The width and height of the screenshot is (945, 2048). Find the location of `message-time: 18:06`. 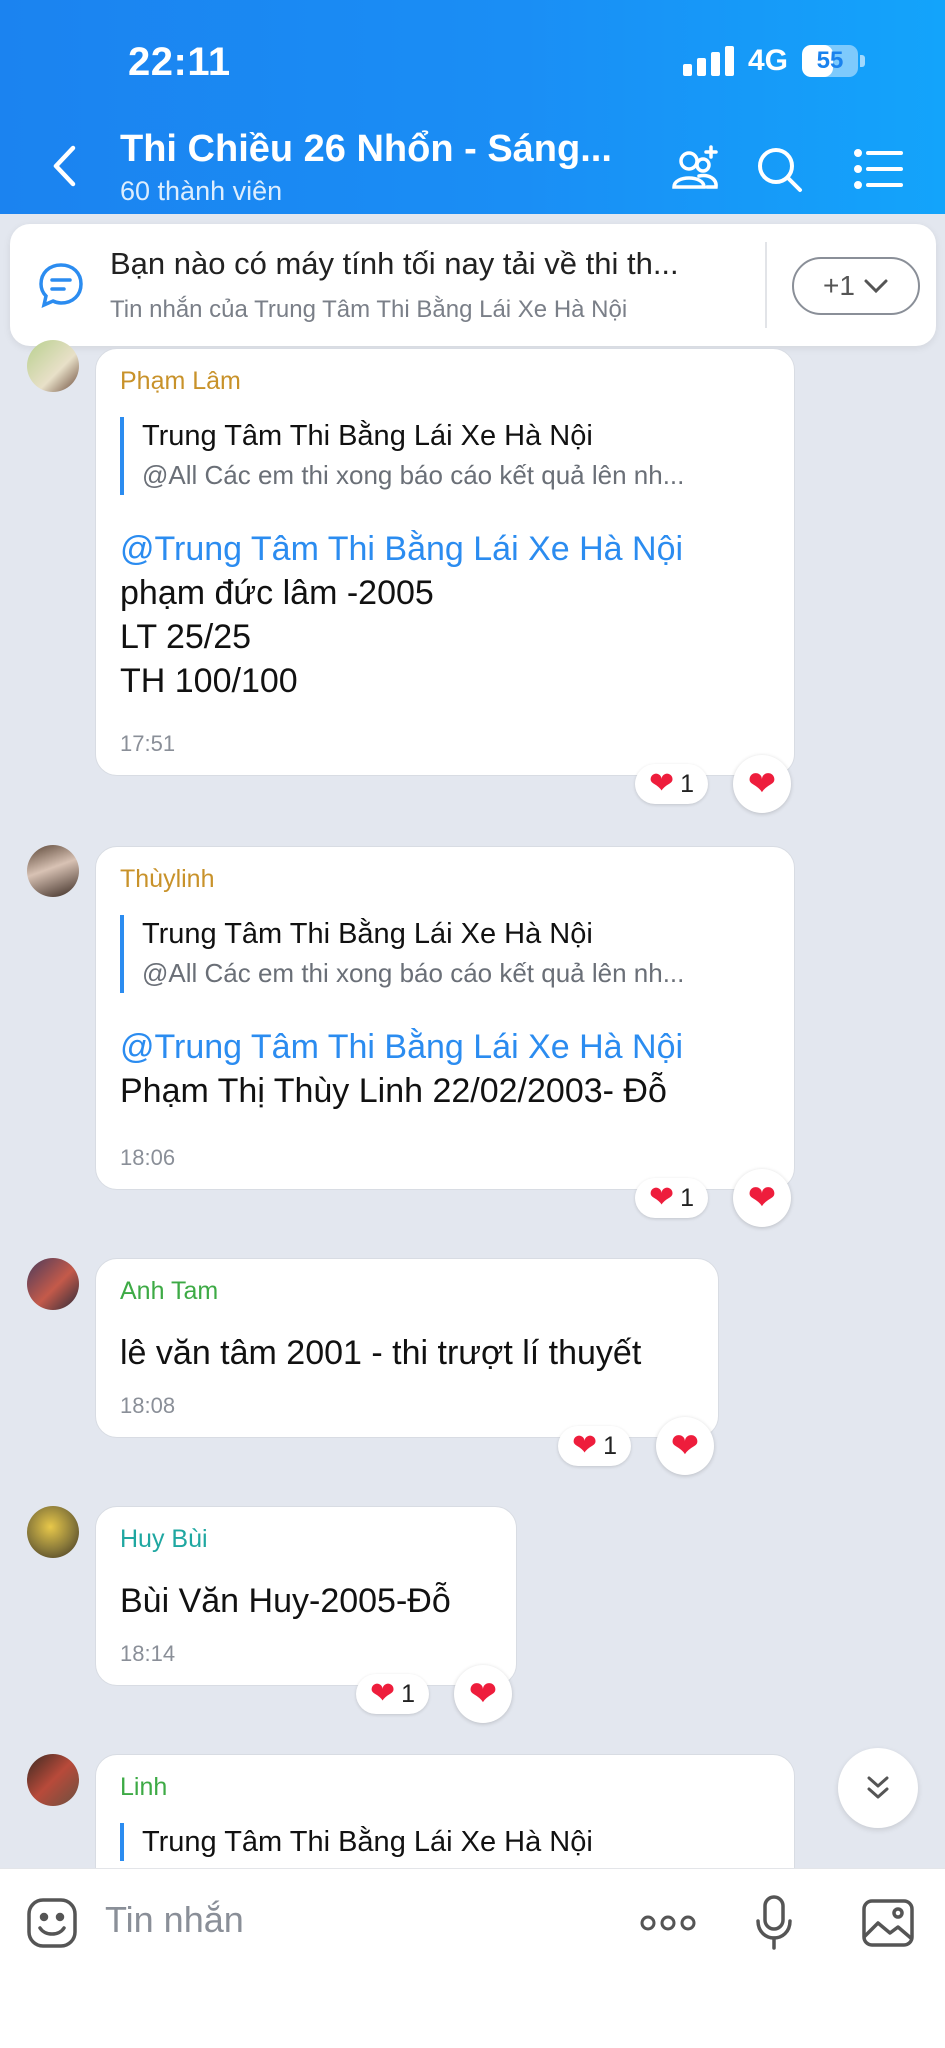

message-time: 18:06 is located at coordinates (148, 1157).